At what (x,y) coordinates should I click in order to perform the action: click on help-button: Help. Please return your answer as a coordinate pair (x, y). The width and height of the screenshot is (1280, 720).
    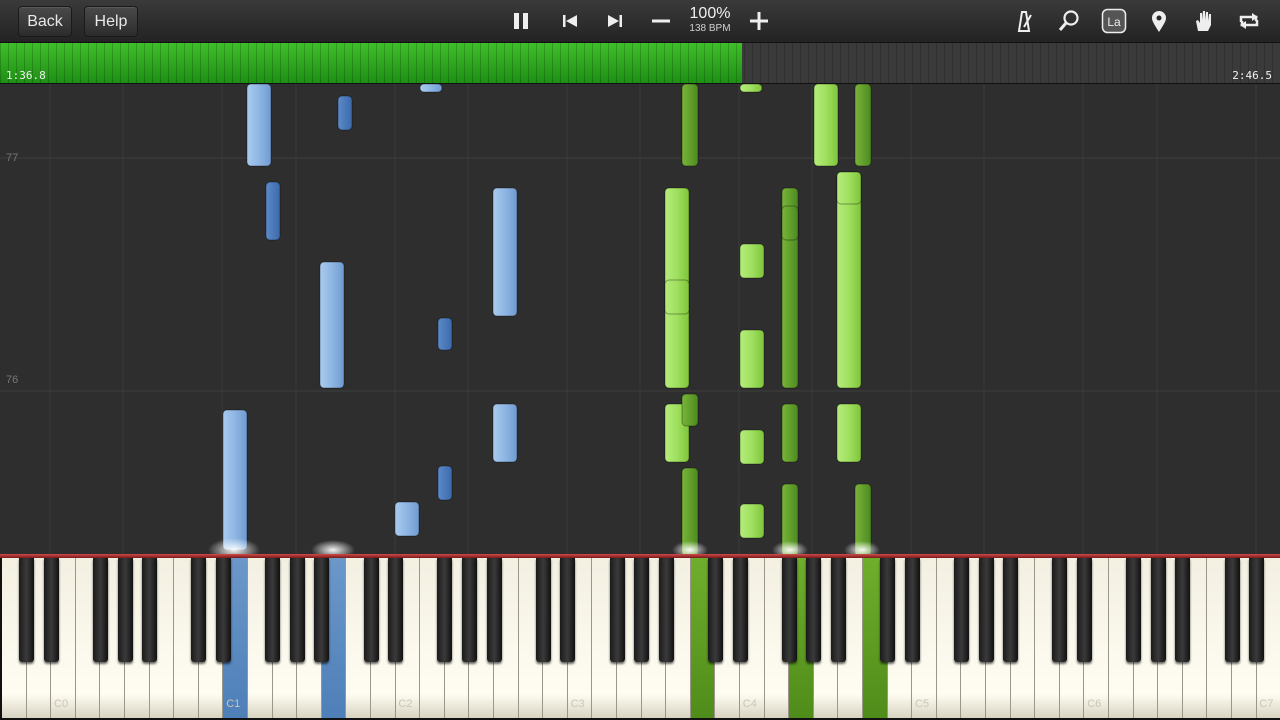
    Looking at the image, I should click on (111, 21).